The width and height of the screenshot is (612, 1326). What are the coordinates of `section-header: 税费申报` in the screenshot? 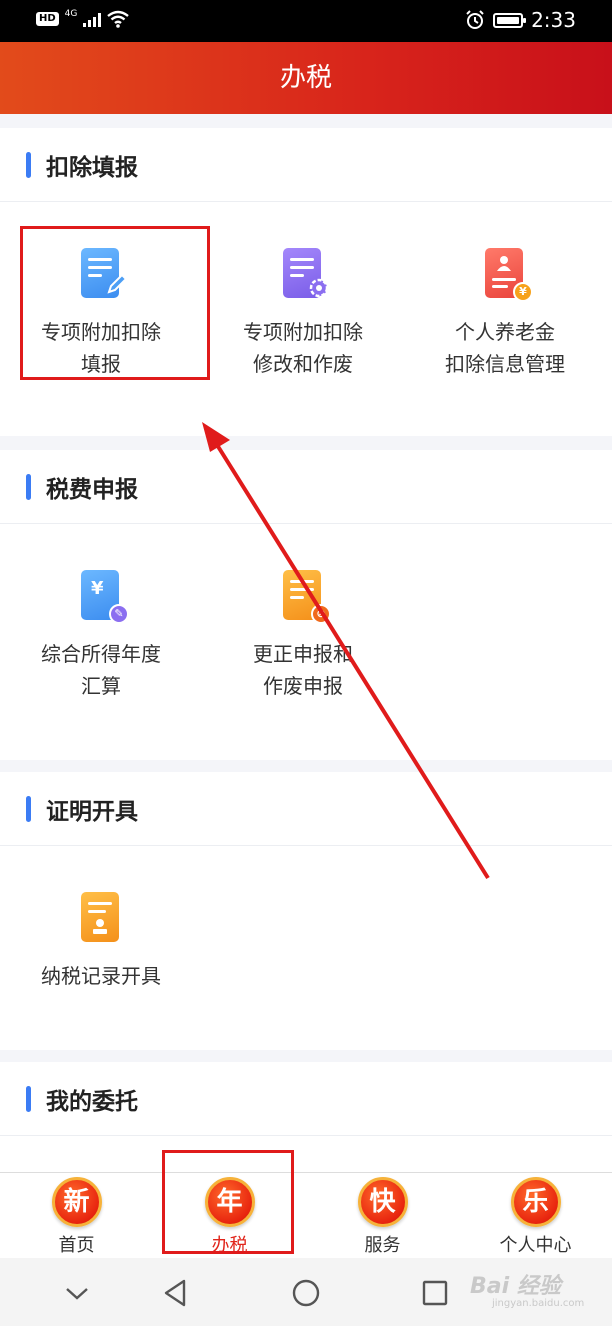 It's located at (306, 487).